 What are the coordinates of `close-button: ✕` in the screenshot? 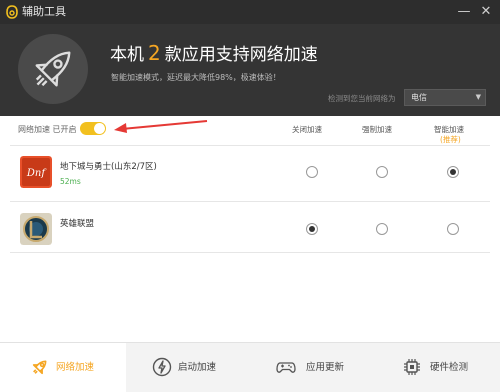 It's located at (486, 12).